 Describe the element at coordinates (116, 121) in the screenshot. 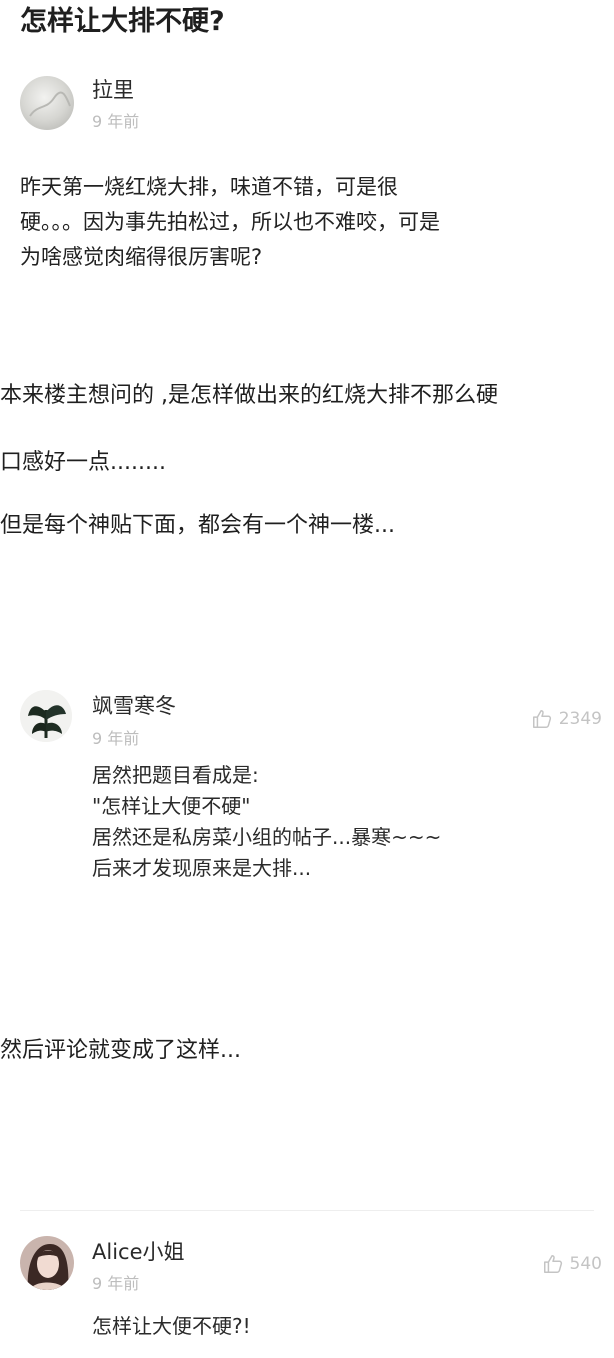

I see `post-time: 9 年前` at that location.